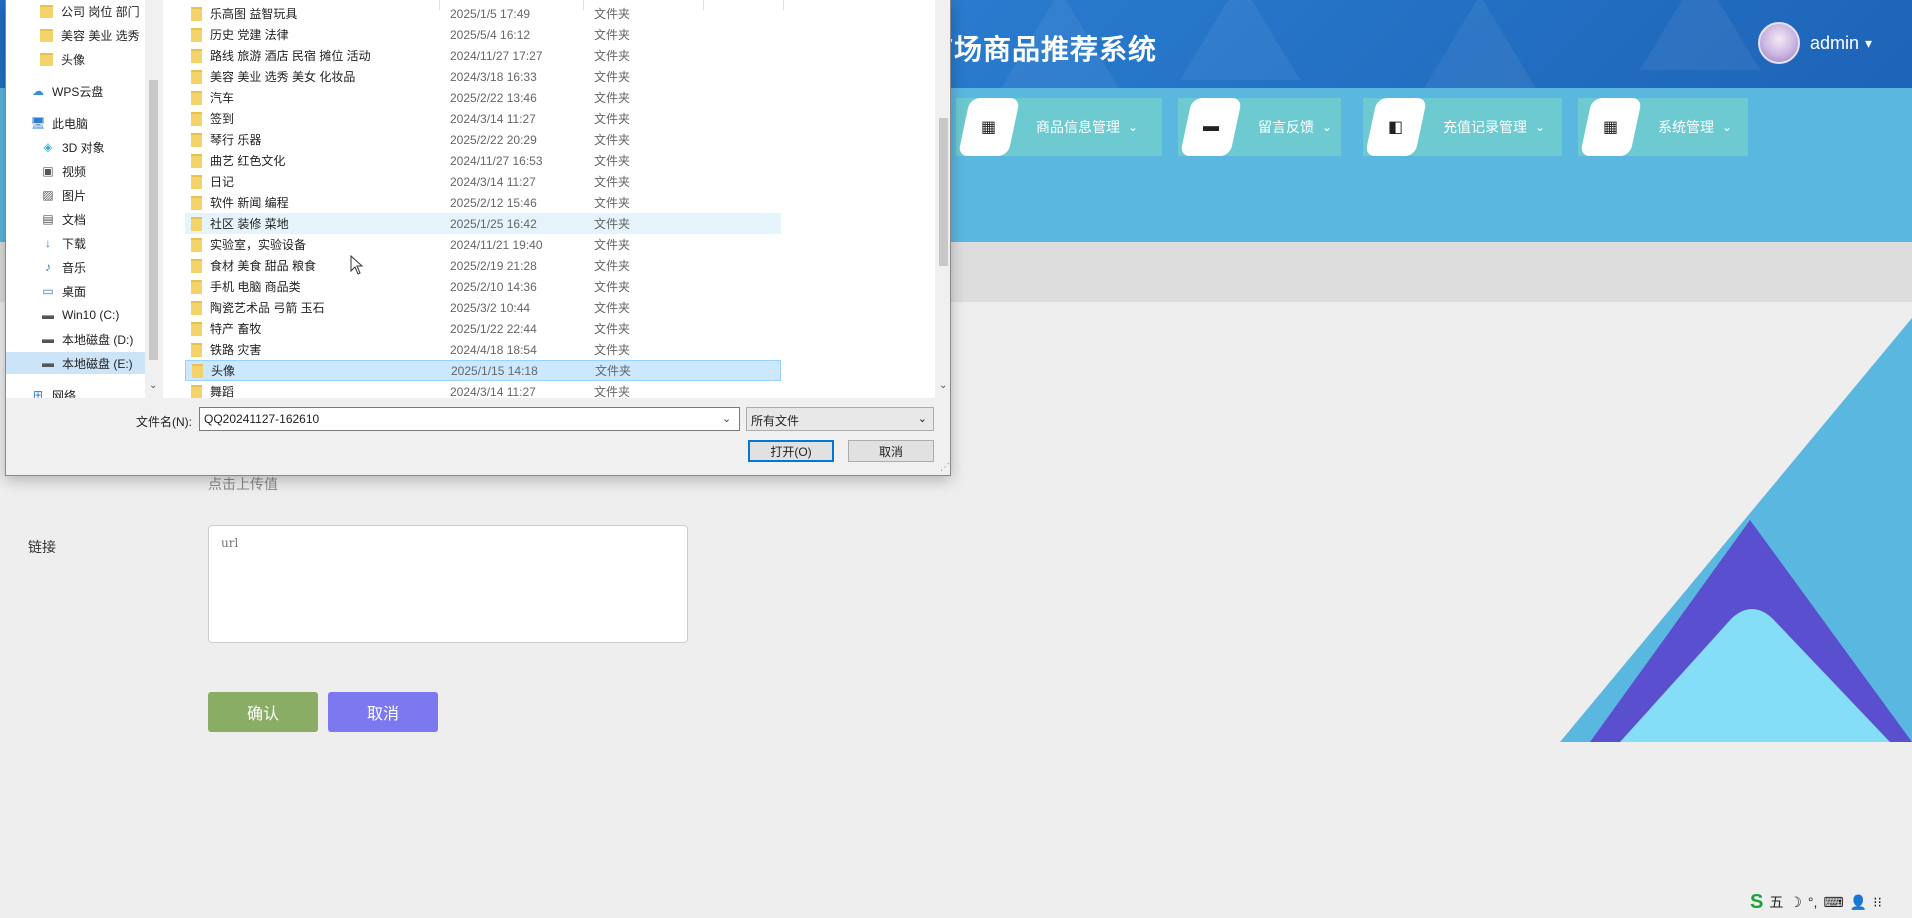 The width and height of the screenshot is (1912, 918). What do you see at coordinates (63, 195) in the screenshot?
I see `tree-item: ▨ 图片` at bounding box center [63, 195].